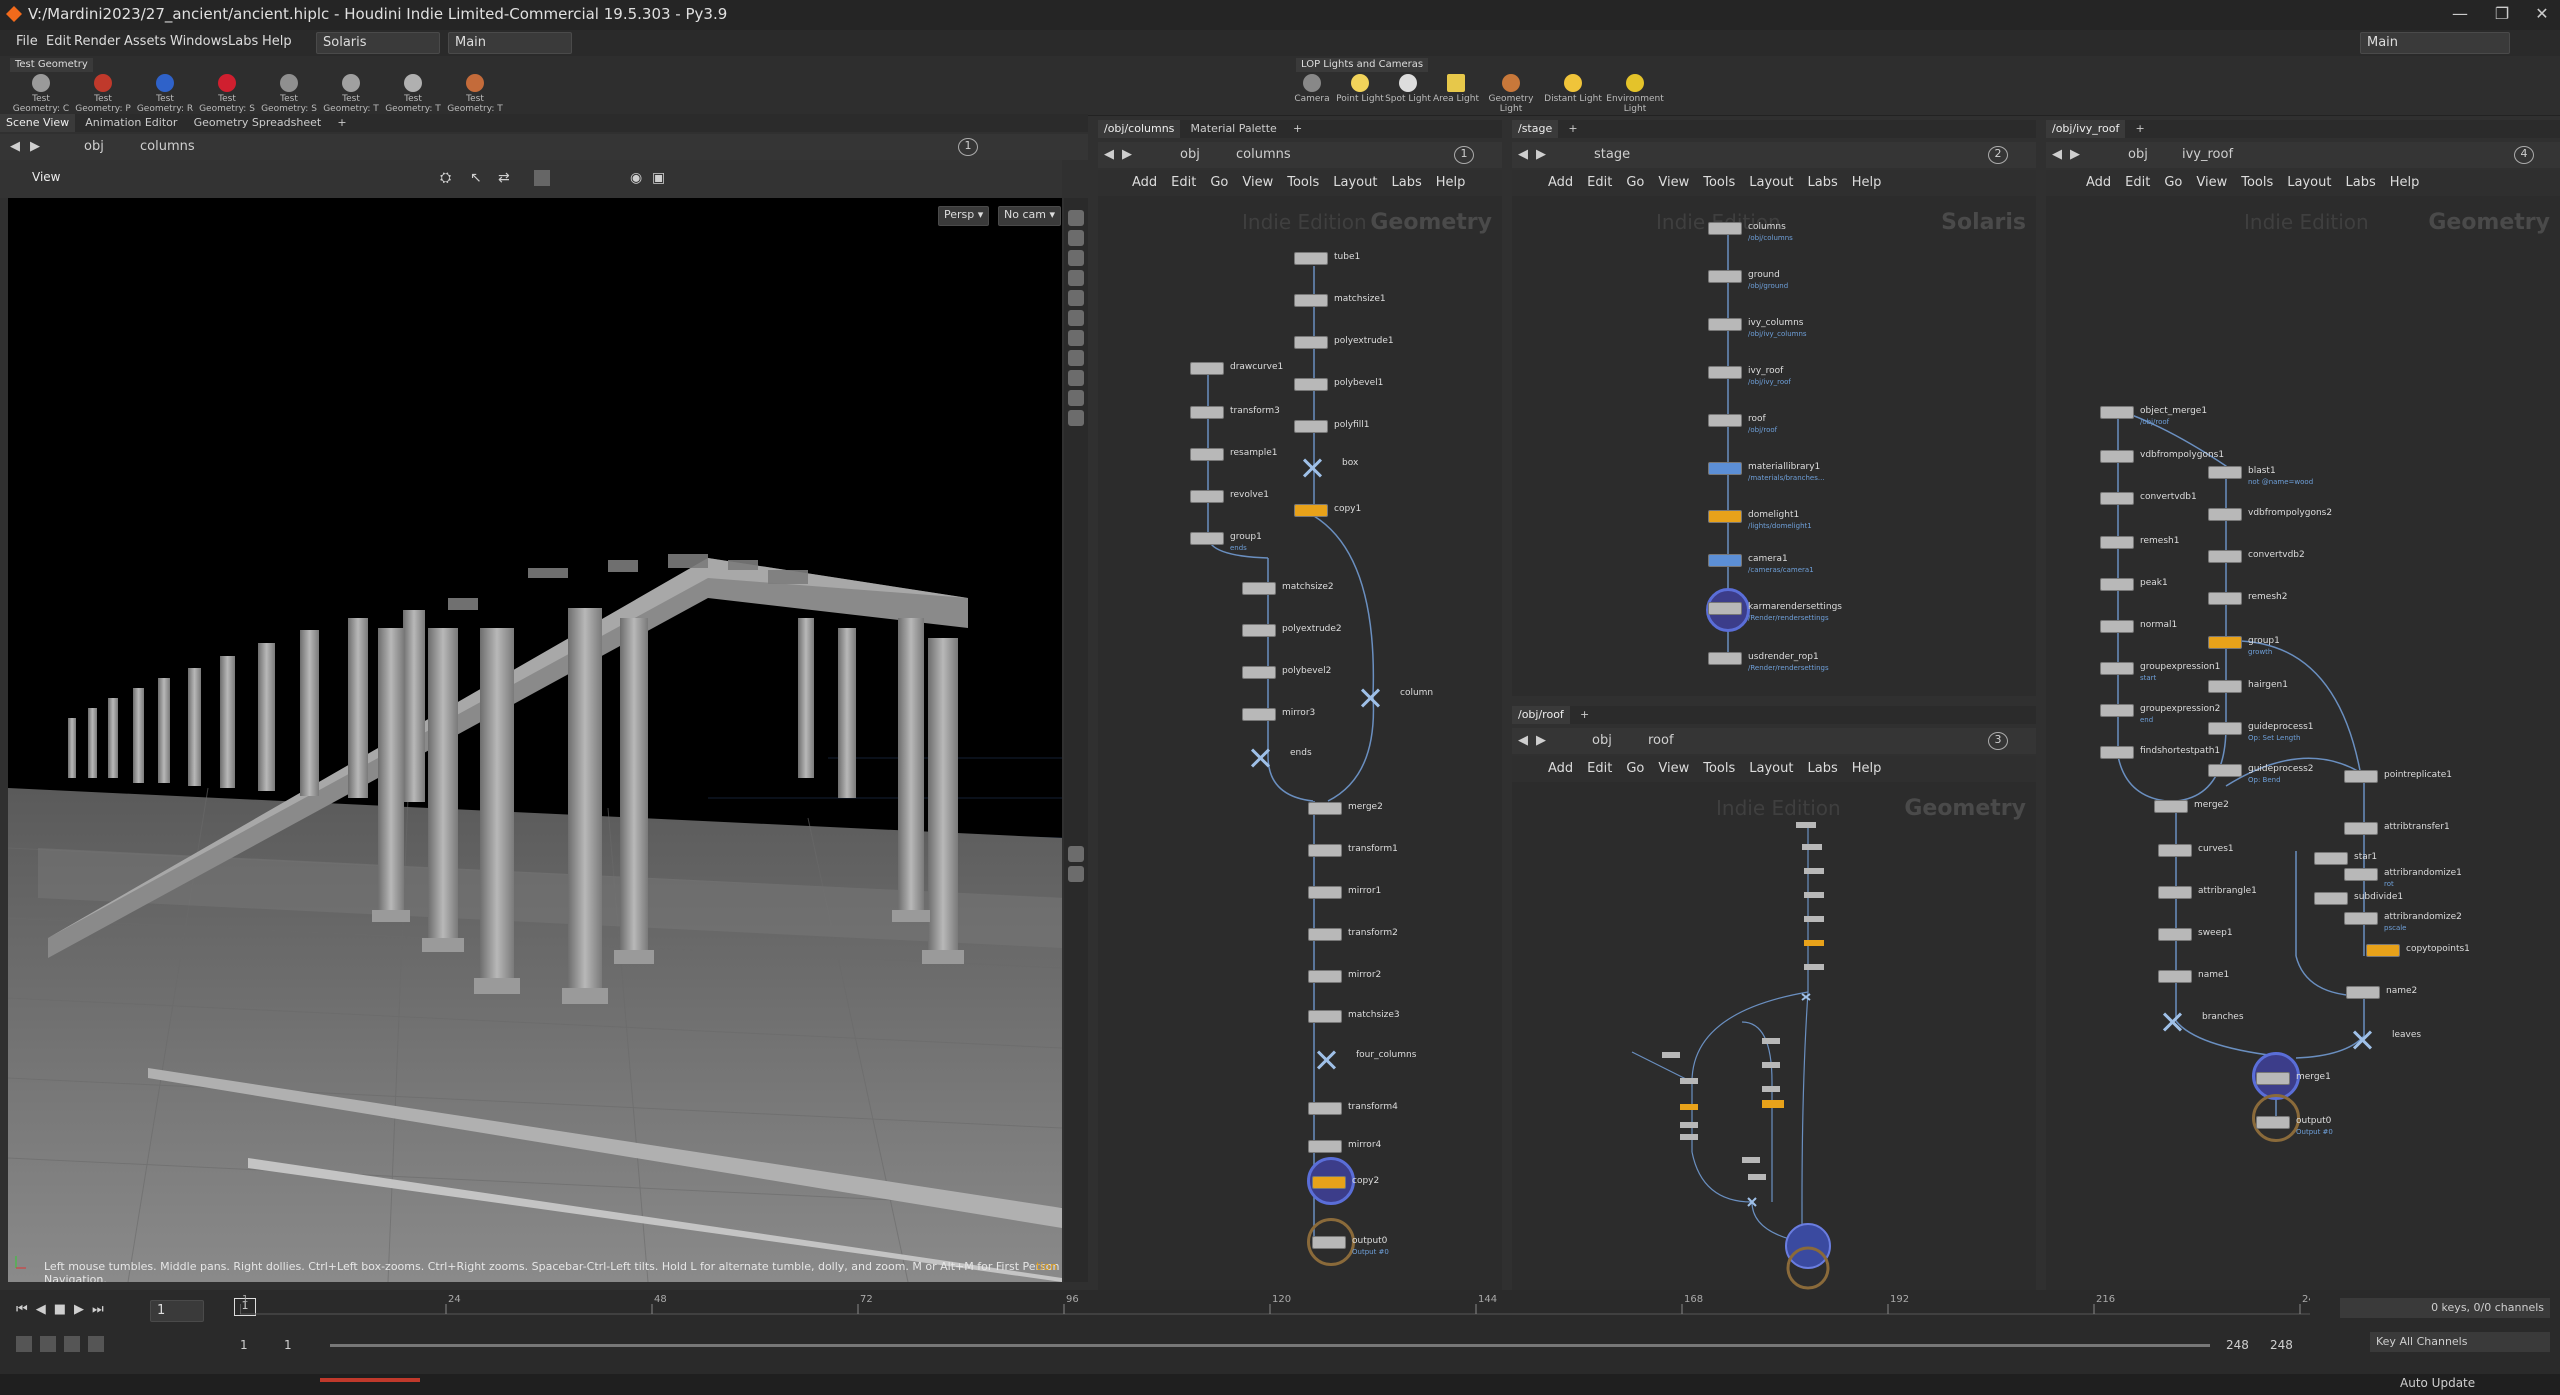  I want to click on tab-scene-view: Scene View, so click(38, 123).